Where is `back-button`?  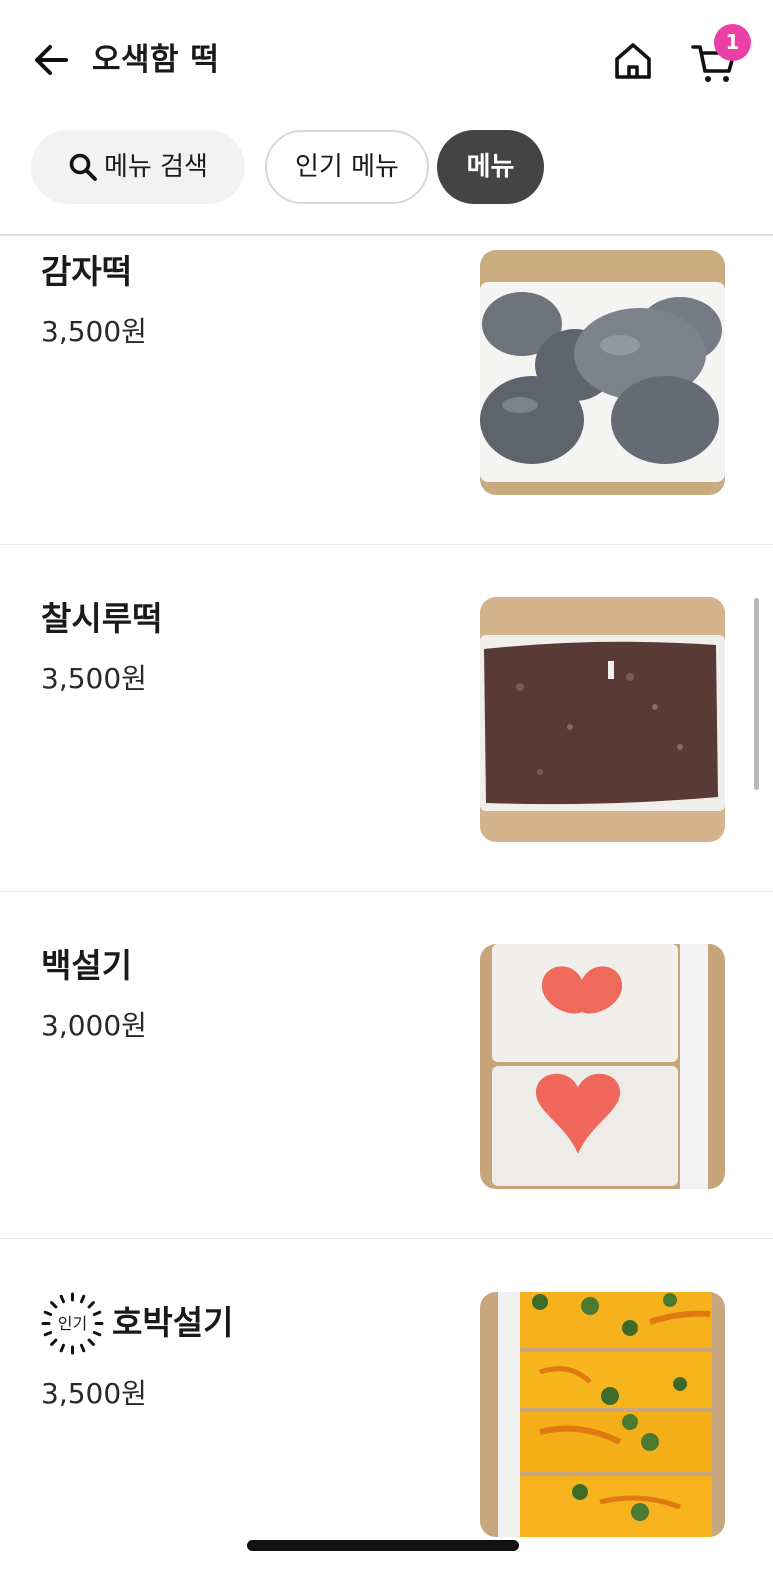
back-button is located at coordinates (52, 60).